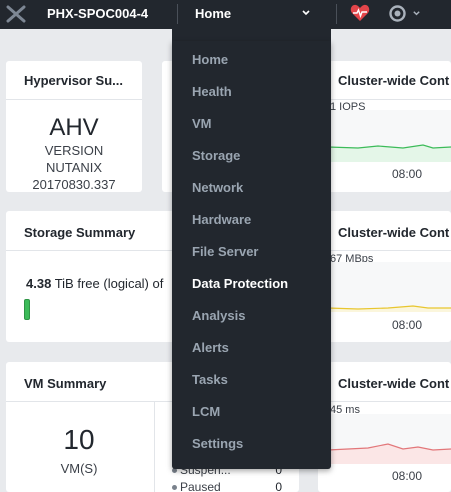 Image resolution: width=451 pixels, height=492 pixels. Describe the element at coordinates (360, 13) in the screenshot. I see `health-heart-icon` at that location.